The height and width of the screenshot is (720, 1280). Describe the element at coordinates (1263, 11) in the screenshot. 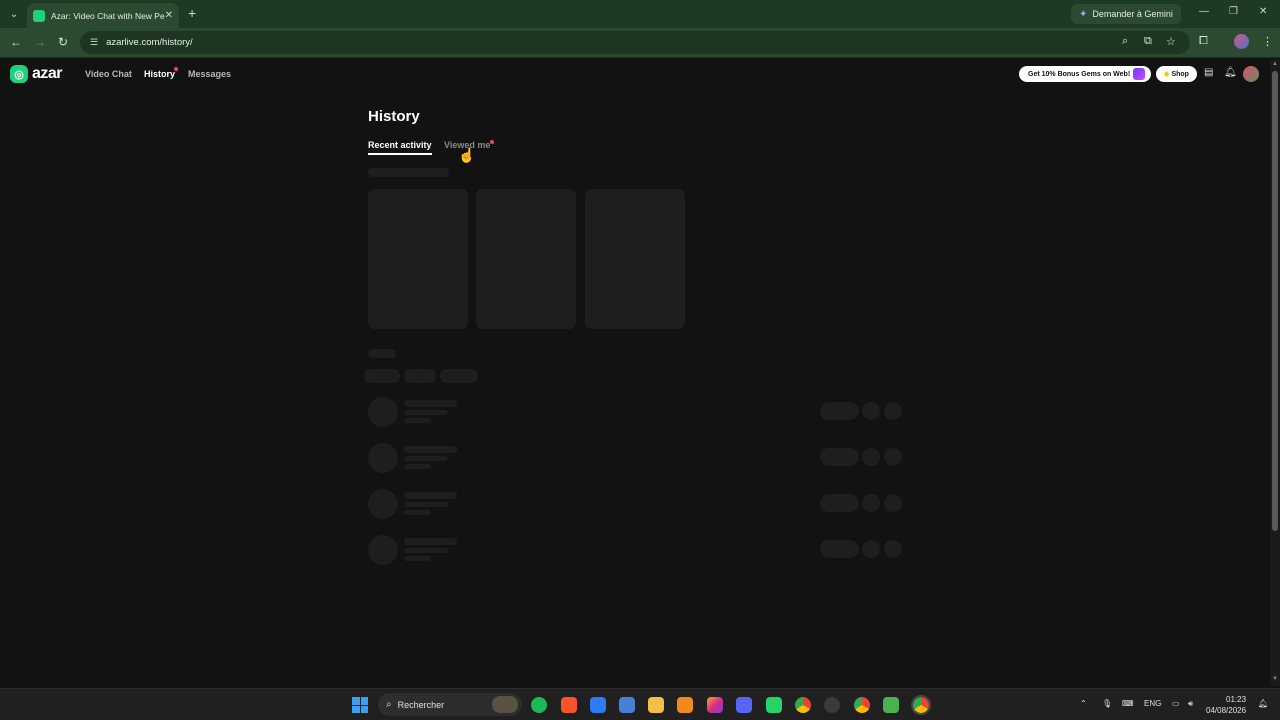

I see `close-window-icon: ✕` at that location.